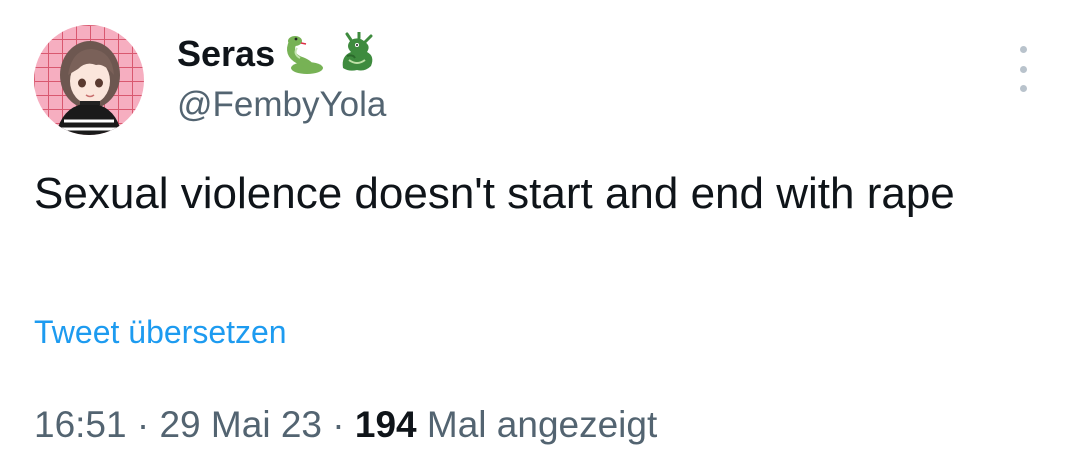  Describe the element at coordinates (281, 105) in the screenshot. I see `user-handle: @FembyYola` at that location.